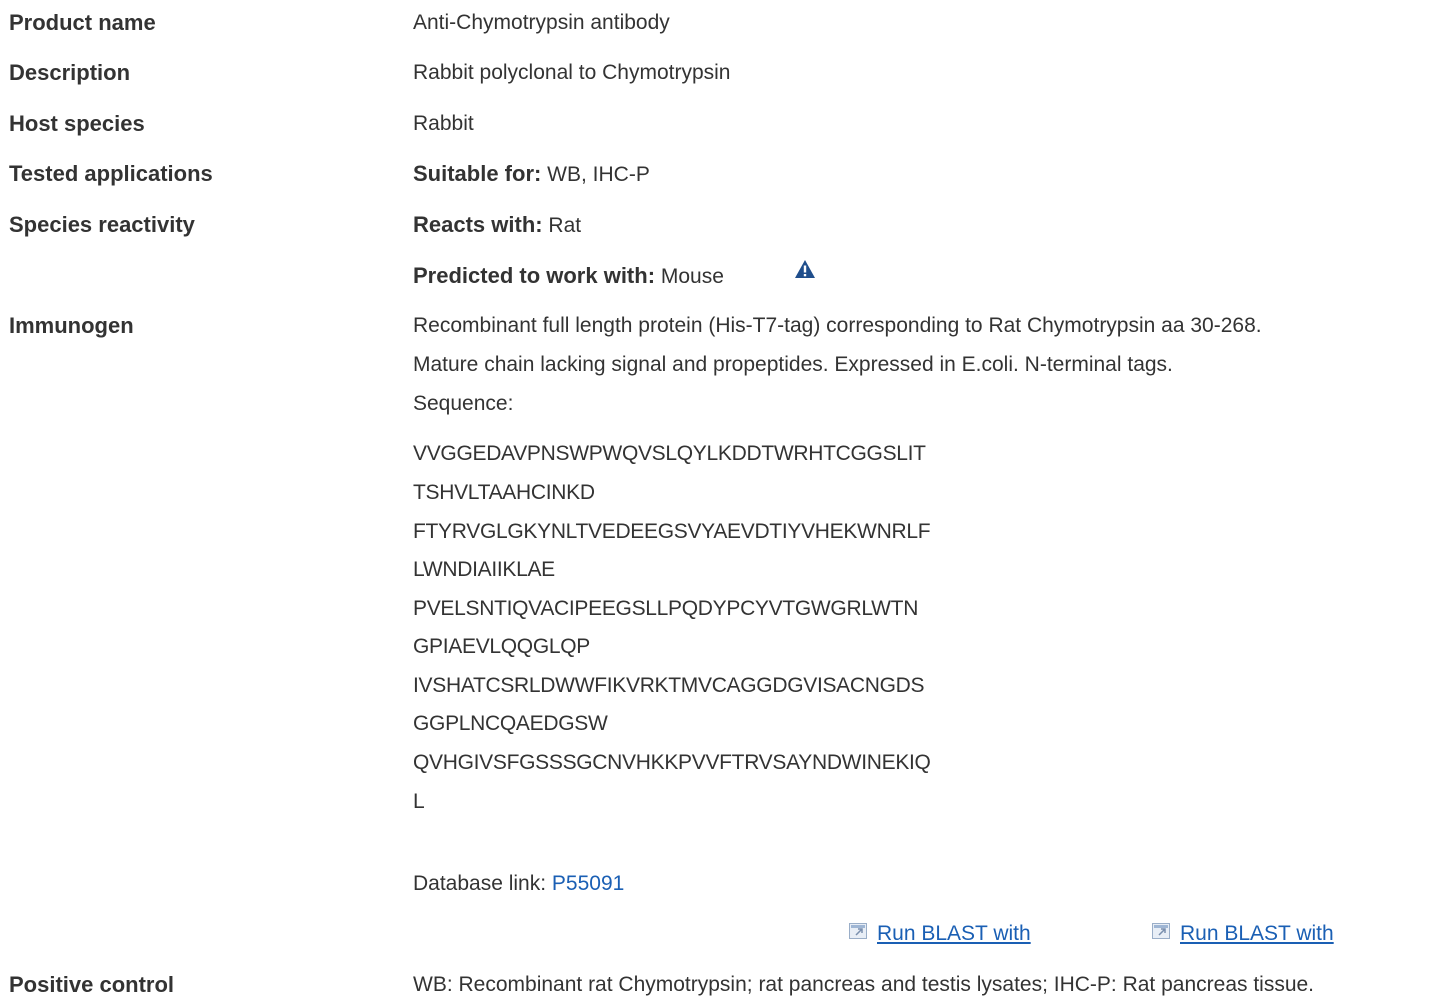  I want to click on reacts-with-value: Rat, so click(562, 225).